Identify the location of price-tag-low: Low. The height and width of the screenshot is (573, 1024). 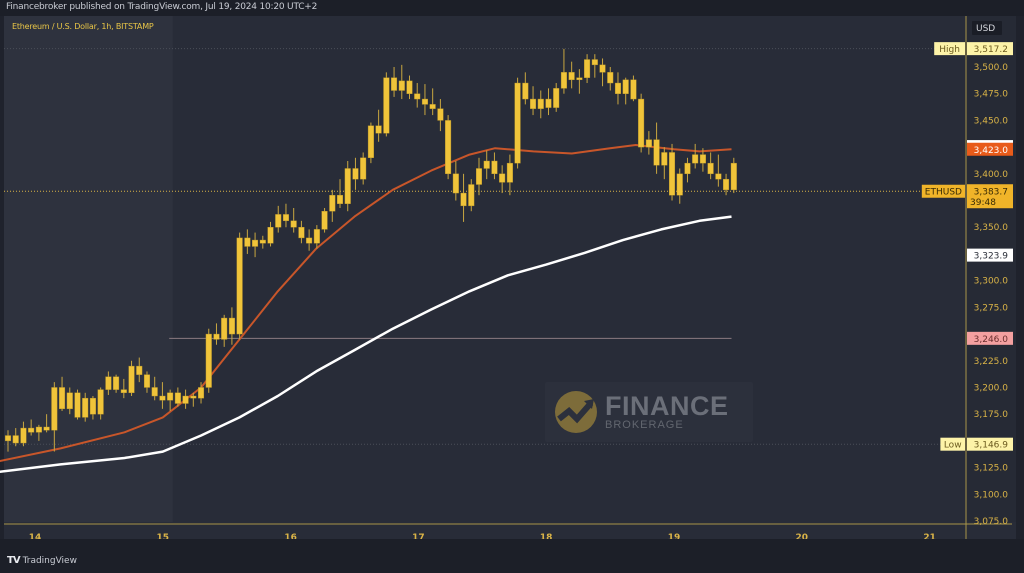
(953, 446).